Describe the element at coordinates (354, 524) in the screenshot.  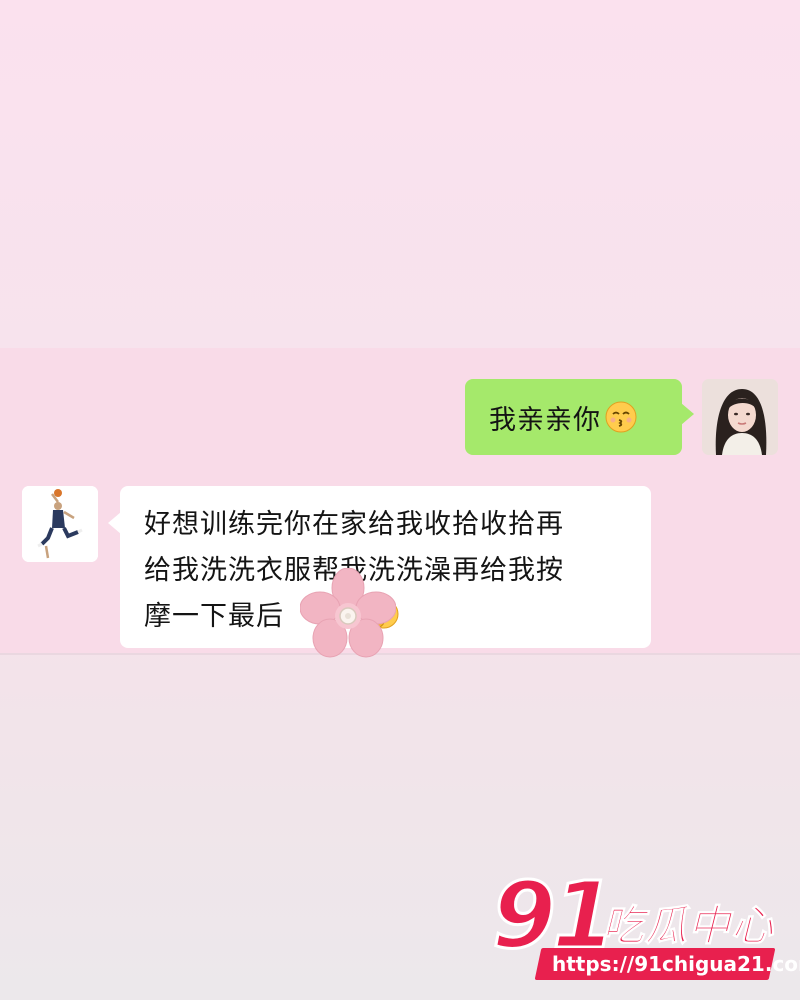
I see `received-message-line-1: 好想训练完你在家给我收拾收拾再` at that location.